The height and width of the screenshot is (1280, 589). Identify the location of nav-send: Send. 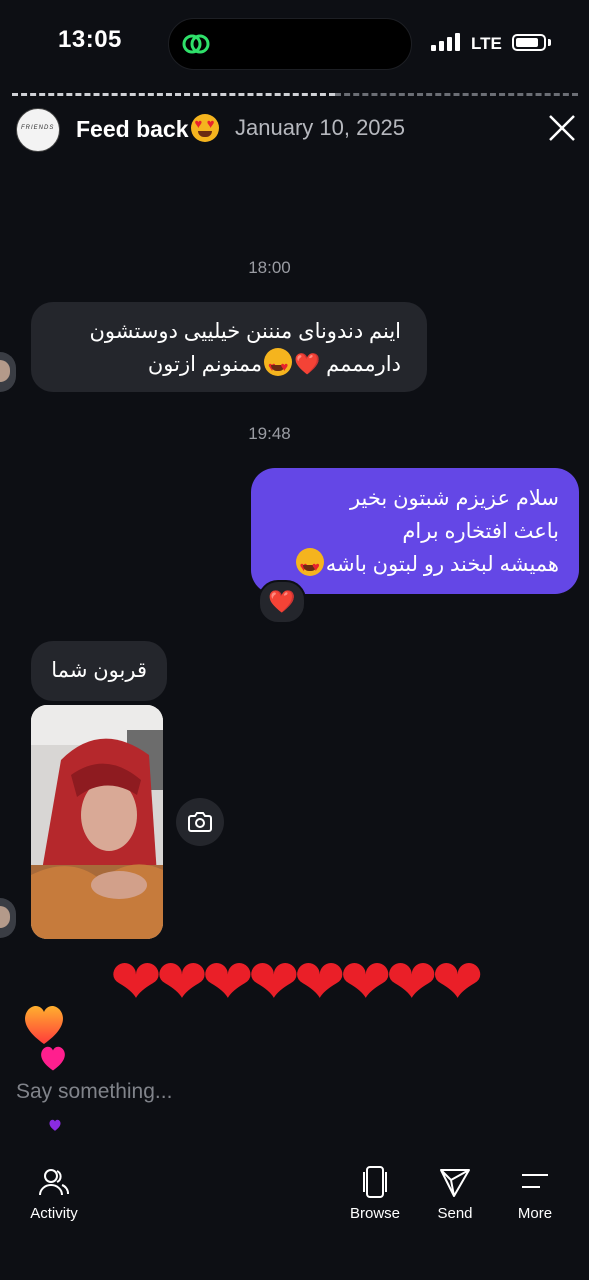
(455, 1193).